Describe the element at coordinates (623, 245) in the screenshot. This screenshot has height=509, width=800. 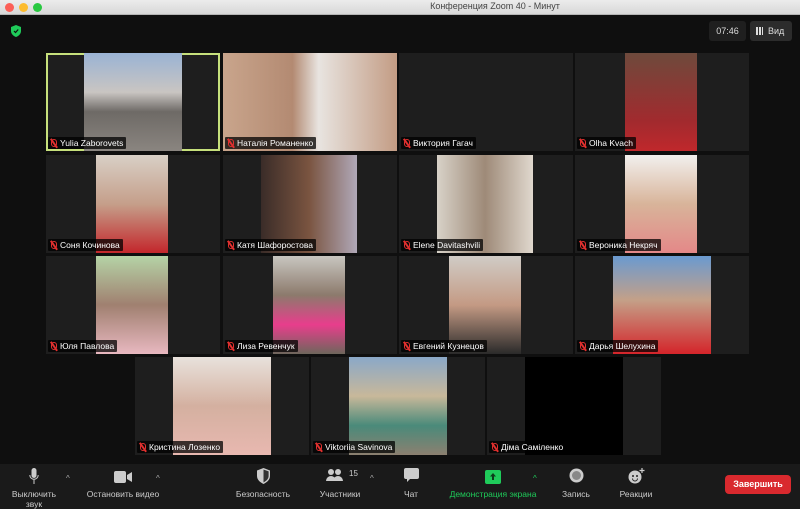
I see `participant-name: Вероника Некряч` at that location.